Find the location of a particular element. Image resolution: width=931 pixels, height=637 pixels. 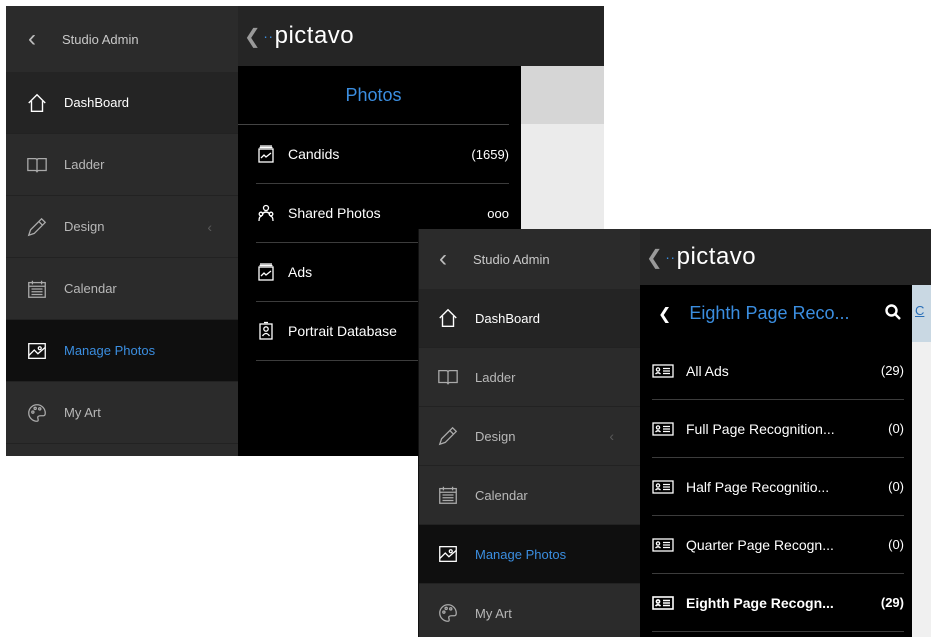

list-item-eighth-page: Eighth Page Recogn... (29) is located at coordinates (778, 603).